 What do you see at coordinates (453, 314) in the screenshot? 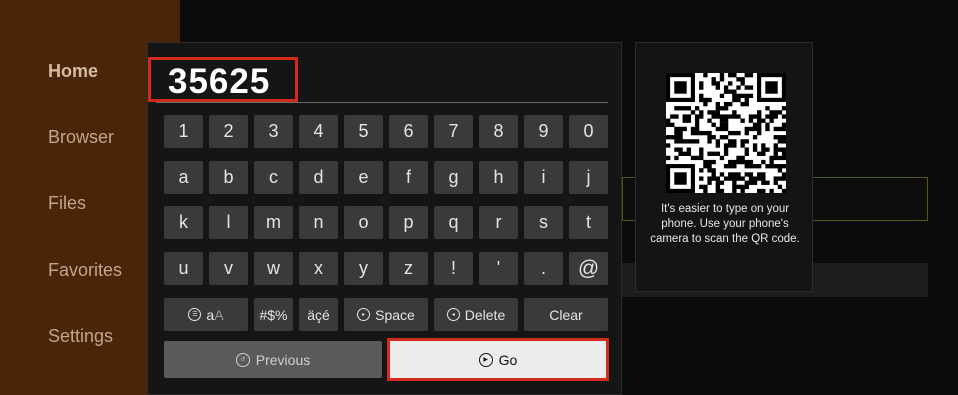
I see `delete-icon: ◂` at bounding box center [453, 314].